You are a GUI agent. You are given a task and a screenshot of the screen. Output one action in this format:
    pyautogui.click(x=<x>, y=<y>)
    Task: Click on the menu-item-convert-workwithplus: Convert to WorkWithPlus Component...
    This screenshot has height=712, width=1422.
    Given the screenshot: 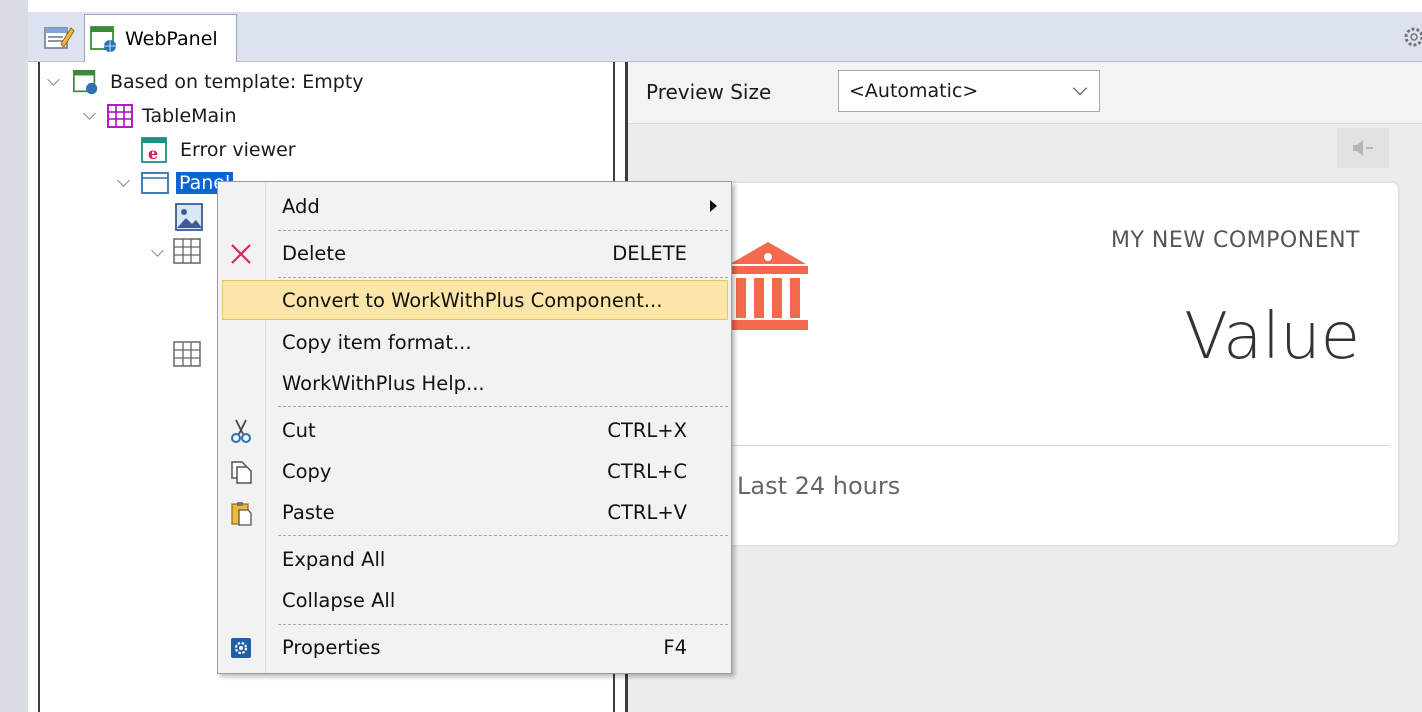 What is the action you would take?
    pyautogui.click(x=475, y=300)
    